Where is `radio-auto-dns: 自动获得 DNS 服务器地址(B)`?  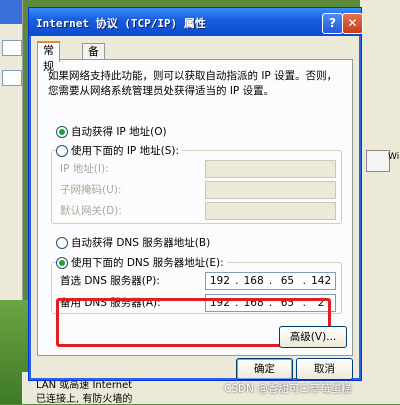
radio-auto-dns: 自动获得 DNS 服务器地址(B) is located at coordinates (133, 242).